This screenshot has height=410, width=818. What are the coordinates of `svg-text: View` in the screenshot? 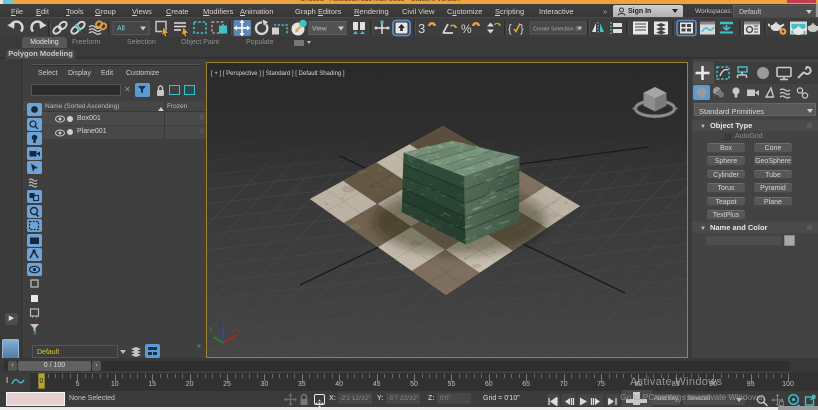 It's located at (319, 29).